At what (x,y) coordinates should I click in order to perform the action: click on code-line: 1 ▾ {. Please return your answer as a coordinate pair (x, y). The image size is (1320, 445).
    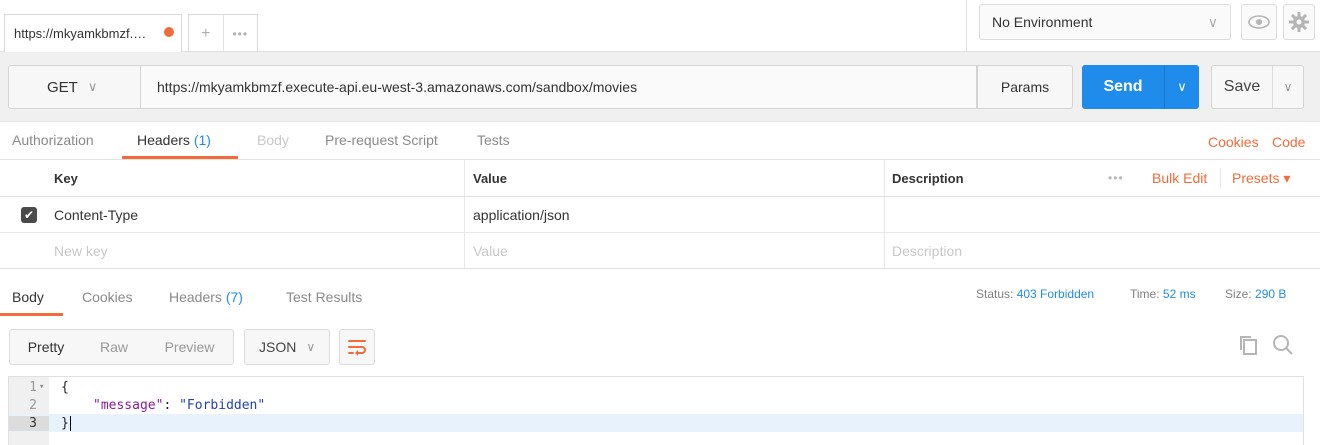
    Looking at the image, I should click on (656, 387).